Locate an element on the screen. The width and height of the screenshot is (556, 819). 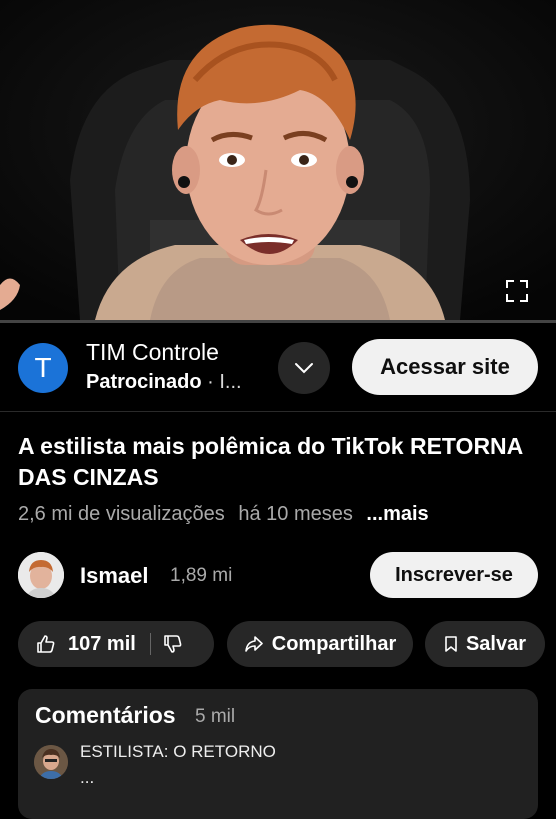
subscribe-button: Inscrever-se is located at coordinates (454, 575).